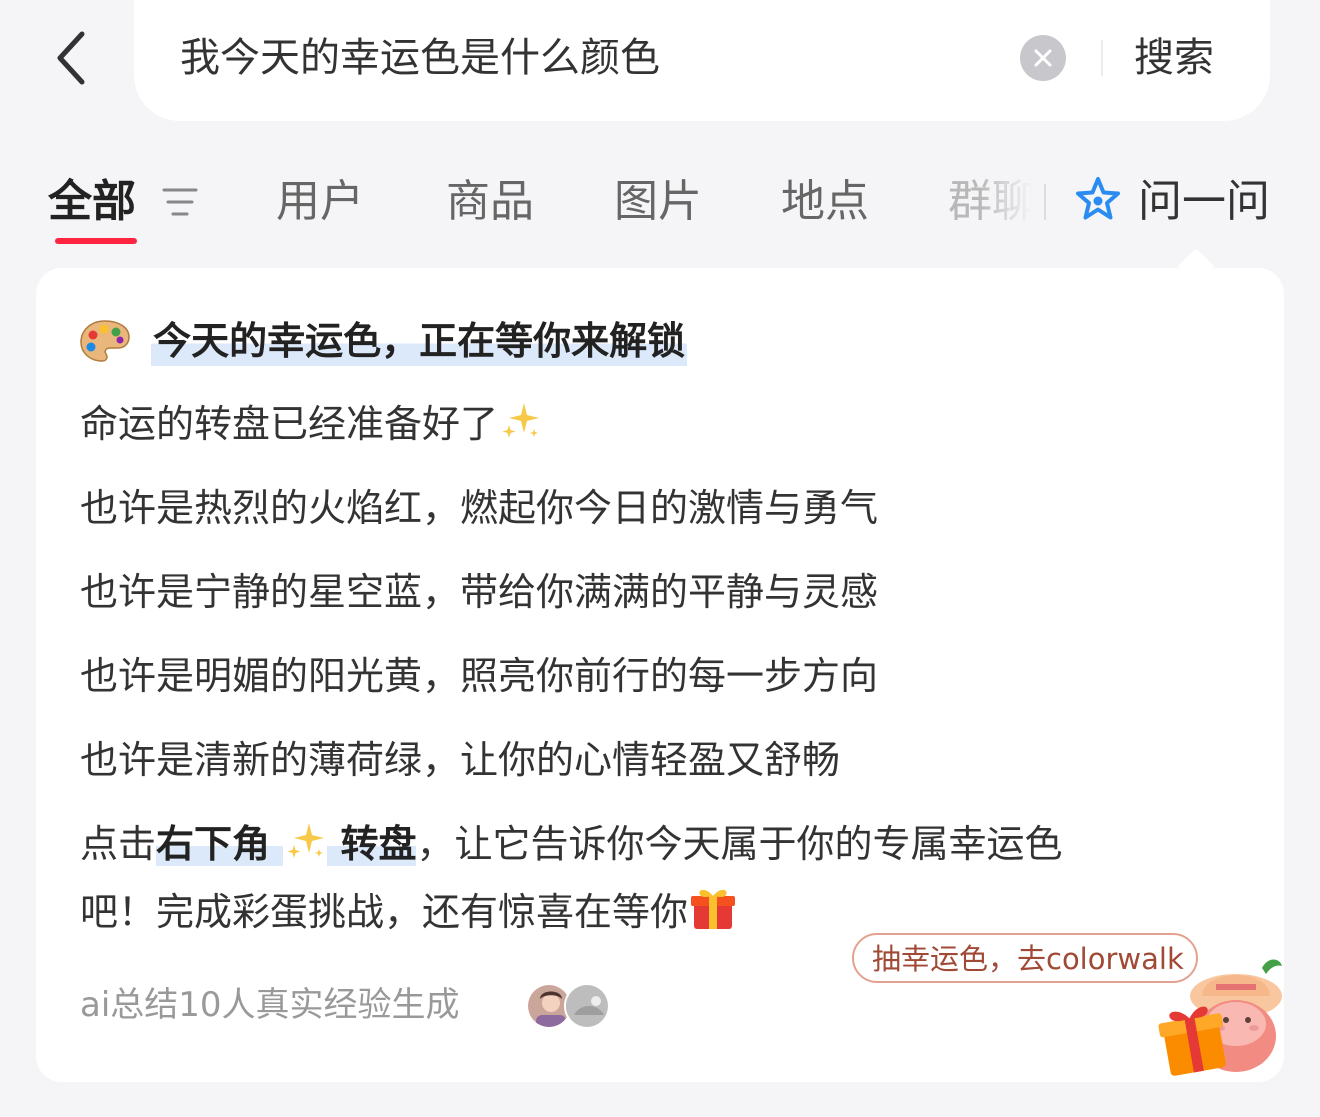 The image size is (1320, 1117). I want to click on filter-icon, so click(180, 202).